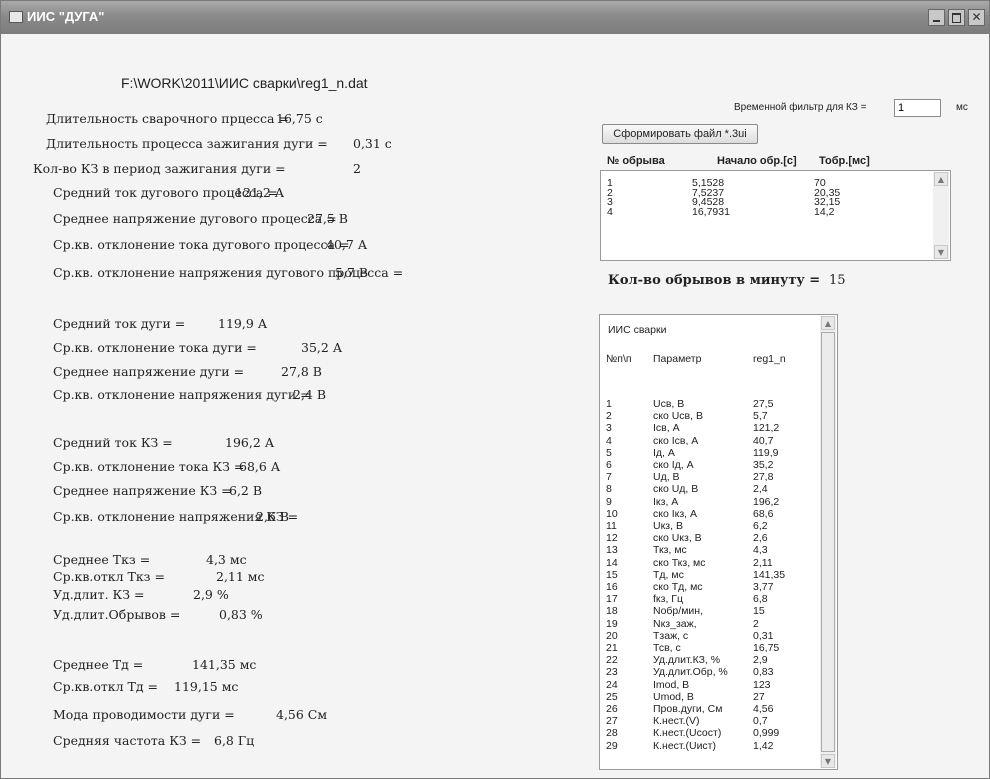  What do you see at coordinates (700, 575) in the screenshot?
I see `param-row: 15 Тд, мс 141,35` at bounding box center [700, 575].